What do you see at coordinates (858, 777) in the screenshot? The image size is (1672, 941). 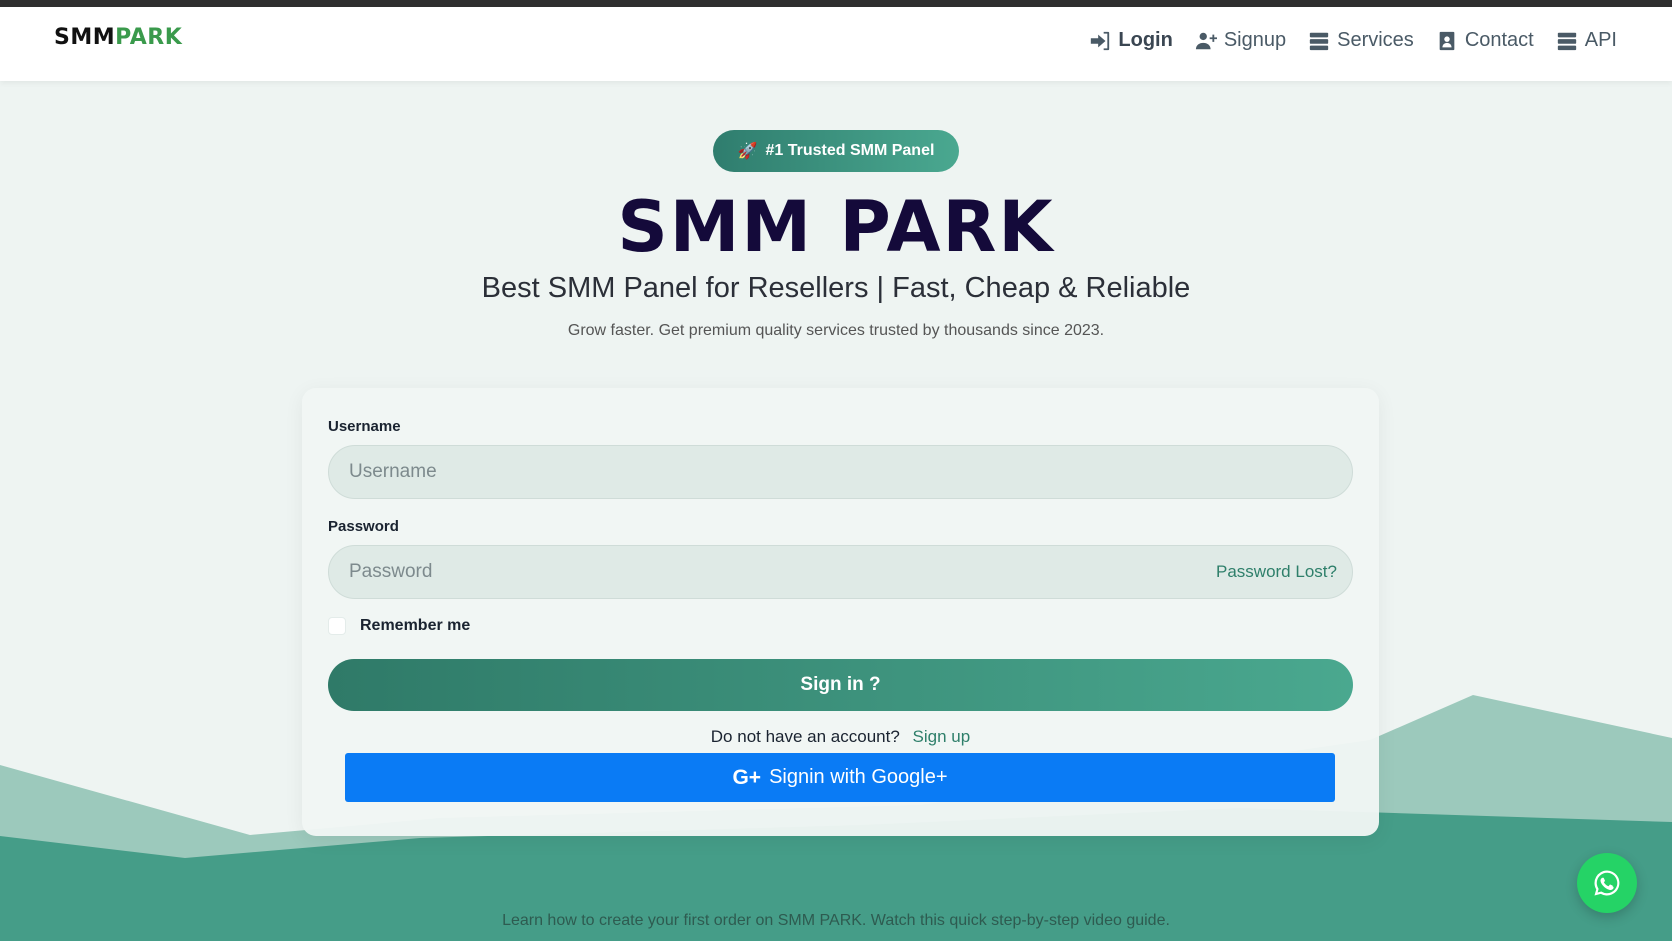 I see `google-signin-label: Signin with Google+` at bounding box center [858, 777].